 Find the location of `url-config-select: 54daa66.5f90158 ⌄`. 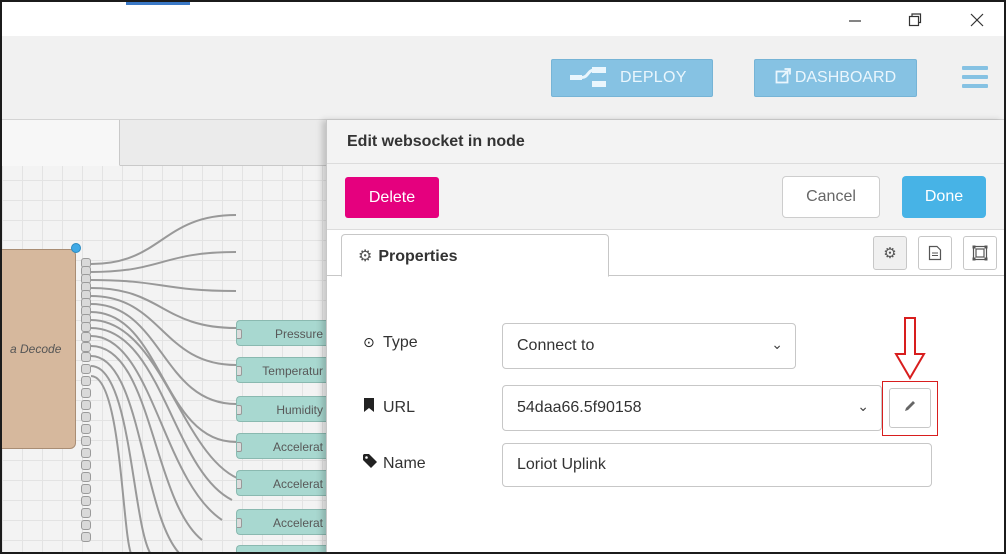

url-config-select: 54daa66.5f90158 ⌄ is located at coordinates (692, 408).